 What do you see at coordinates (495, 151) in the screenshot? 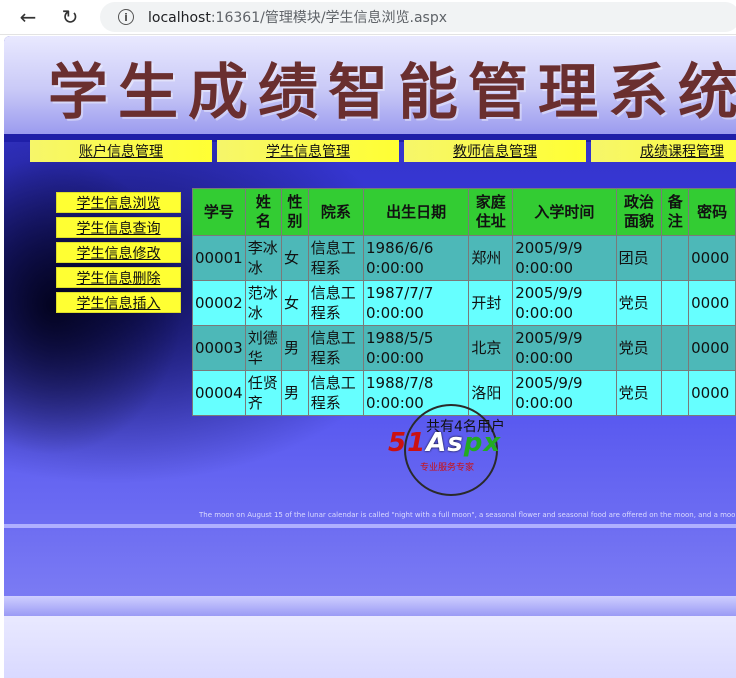
I see `top-menu-teacher: 教师信息管理` at bounding box center [495, 151].